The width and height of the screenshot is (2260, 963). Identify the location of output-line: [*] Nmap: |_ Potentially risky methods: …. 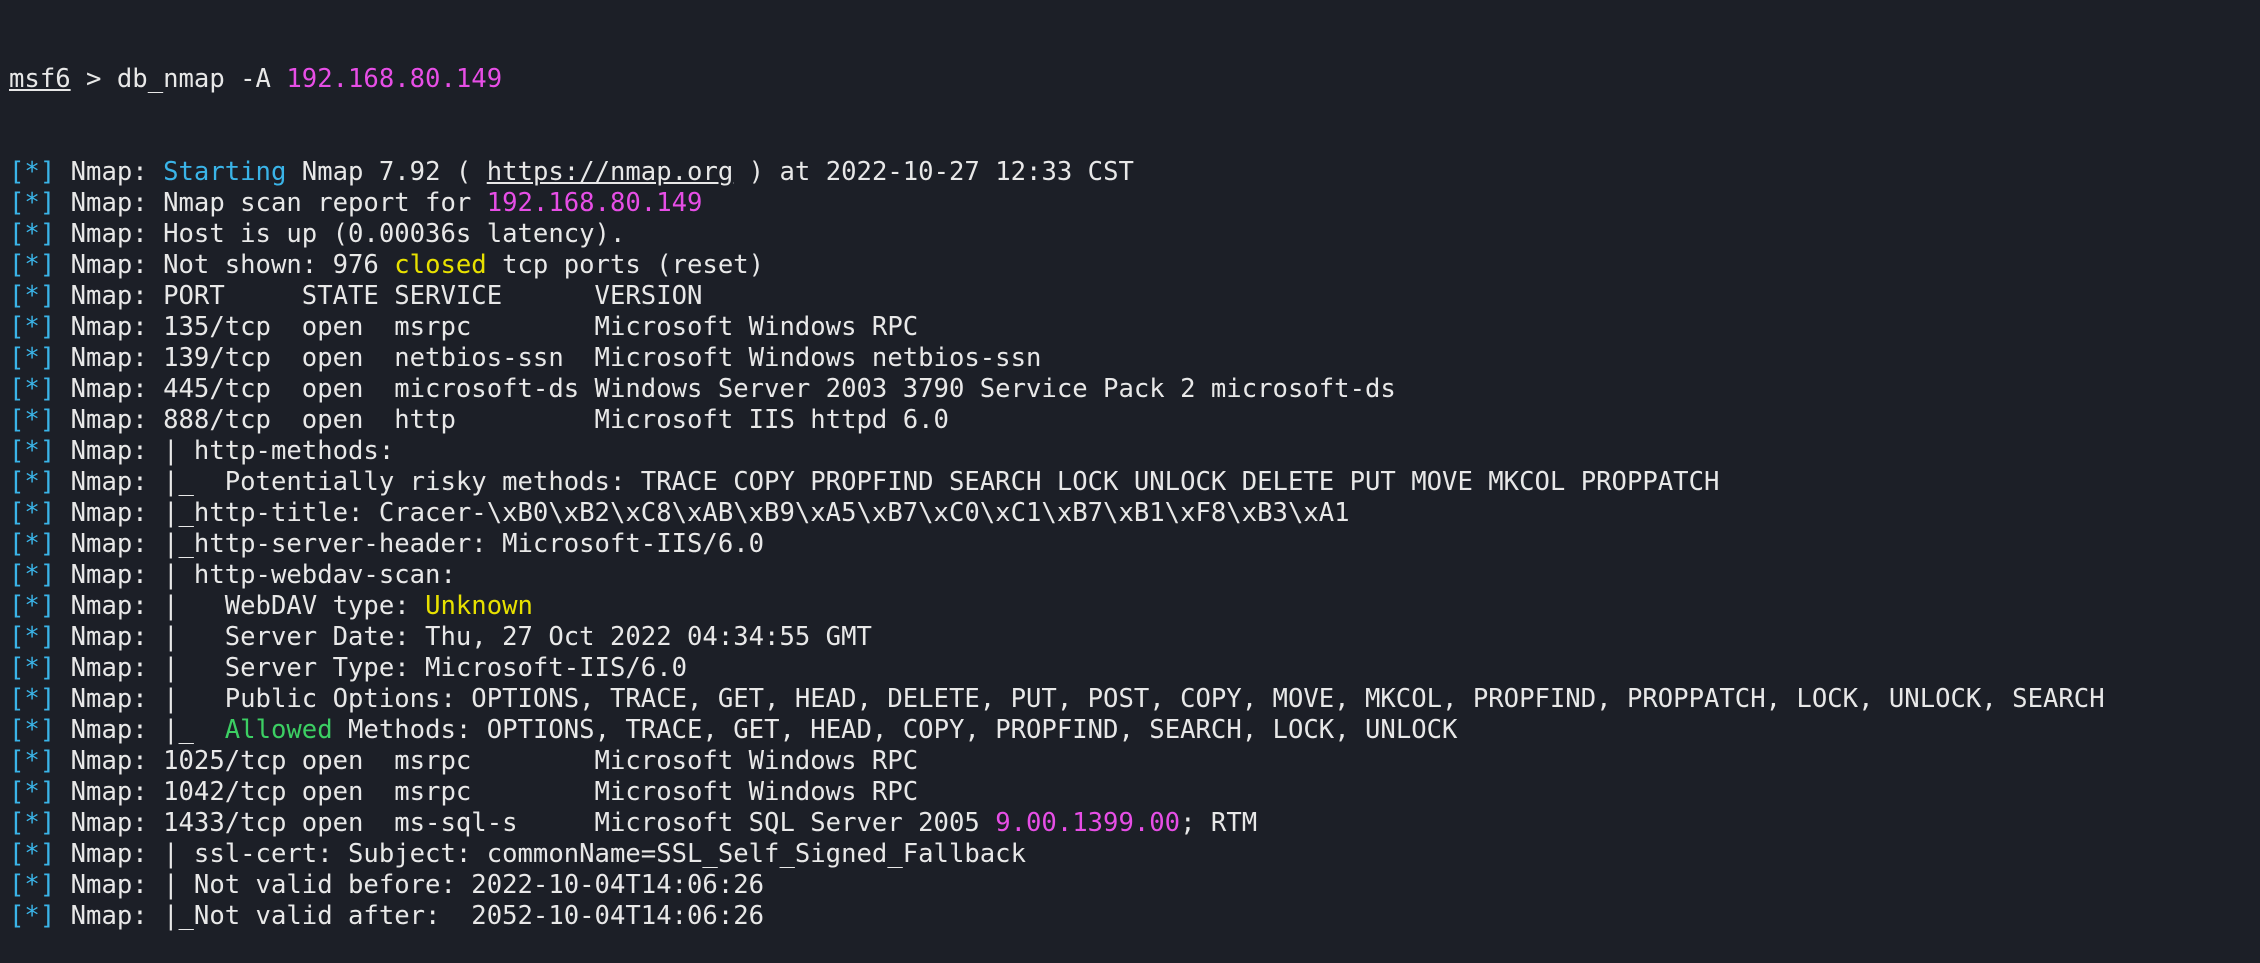
(1134, 482).